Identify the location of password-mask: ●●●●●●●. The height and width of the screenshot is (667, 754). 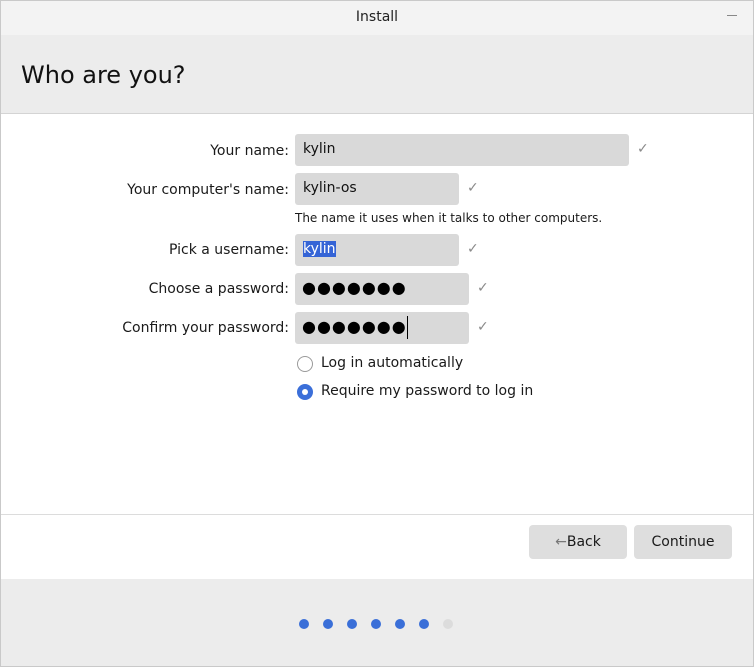
(354, 287).